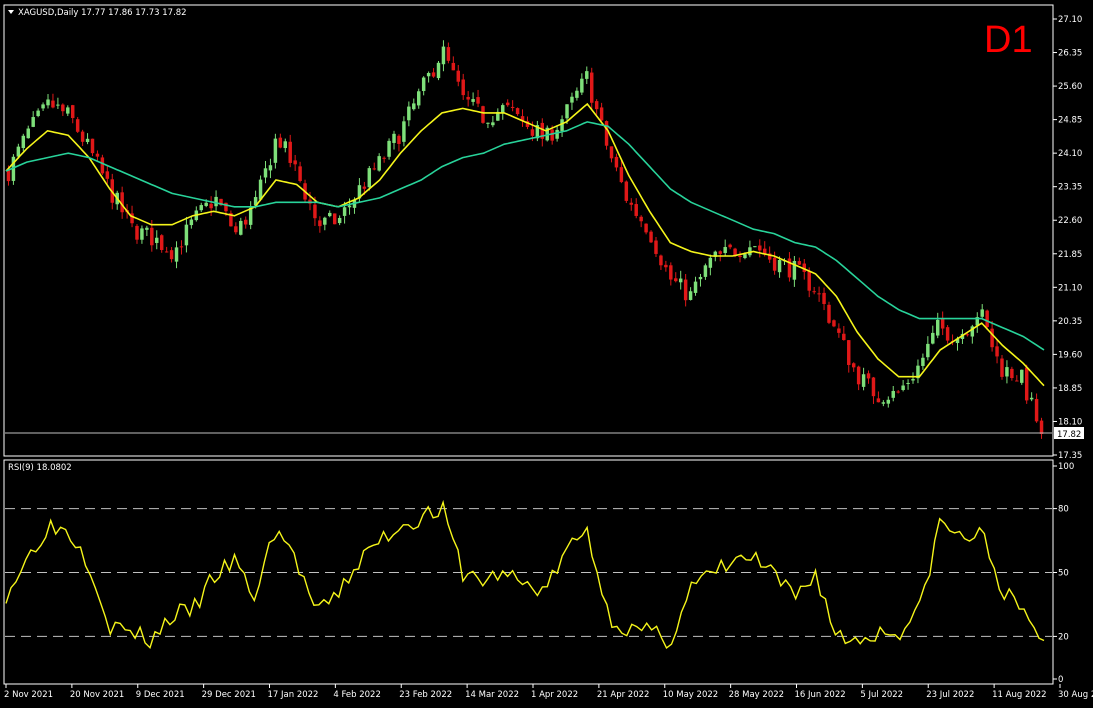 Image resolution: width=1093 pixels, height=708 pixels. What do you see at coordinates (1070, 389) in the screenshot?
I see `price-tick-label: 18.85` at bounding box center [1070, 389].